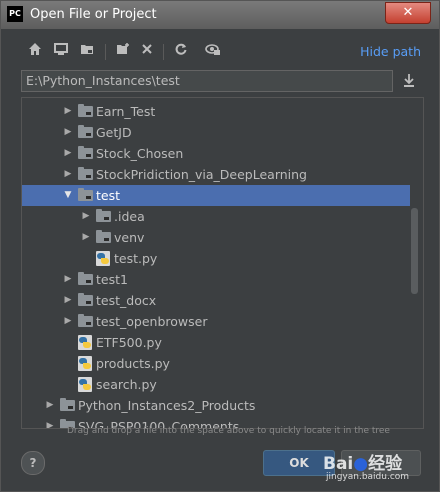  Describe the element at coordinates (93, 14) in the screenshot. I see `dialog-title: Open File or Project` at that location.